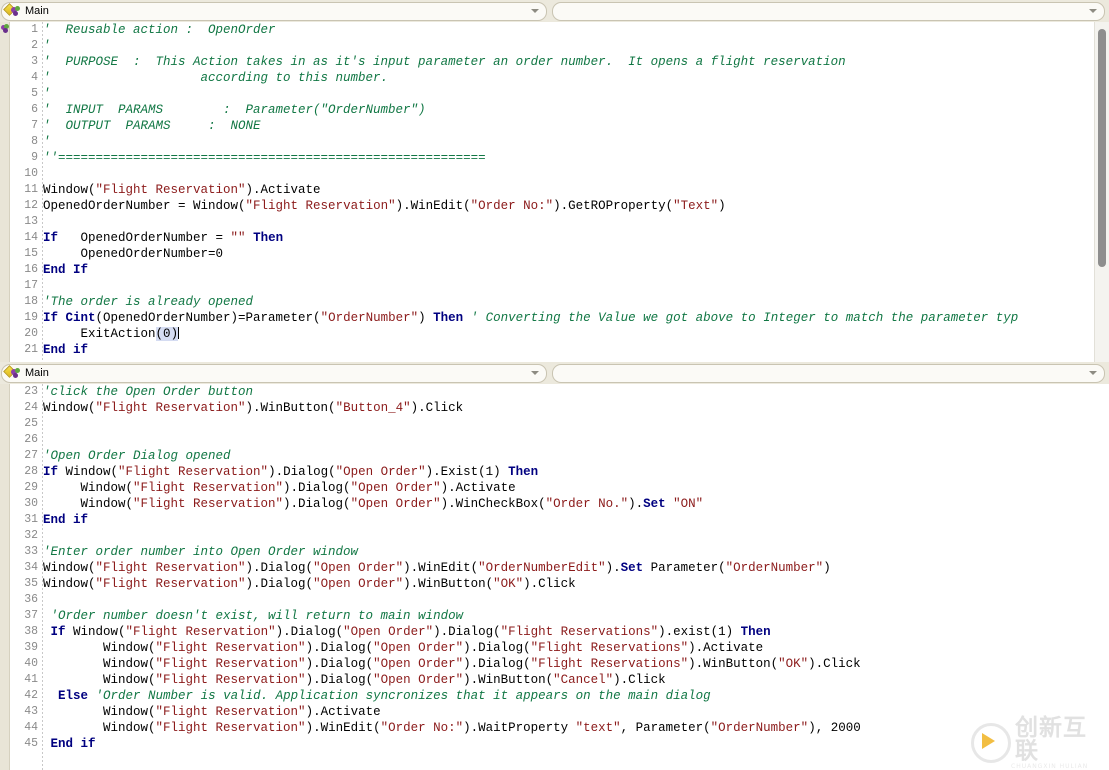 This screenshot has height=770, width=1109. What do you see at coordinates (31, 439) in the screenshot?
I see `line-number: 26` at bounding box center [31, 439].